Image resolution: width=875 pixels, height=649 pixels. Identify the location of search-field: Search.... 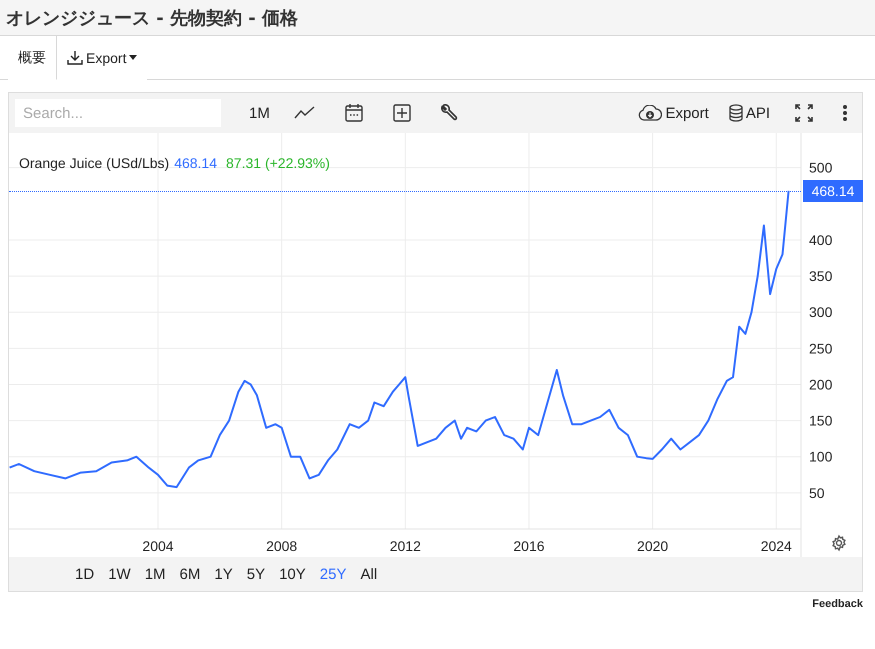
(118, 113).